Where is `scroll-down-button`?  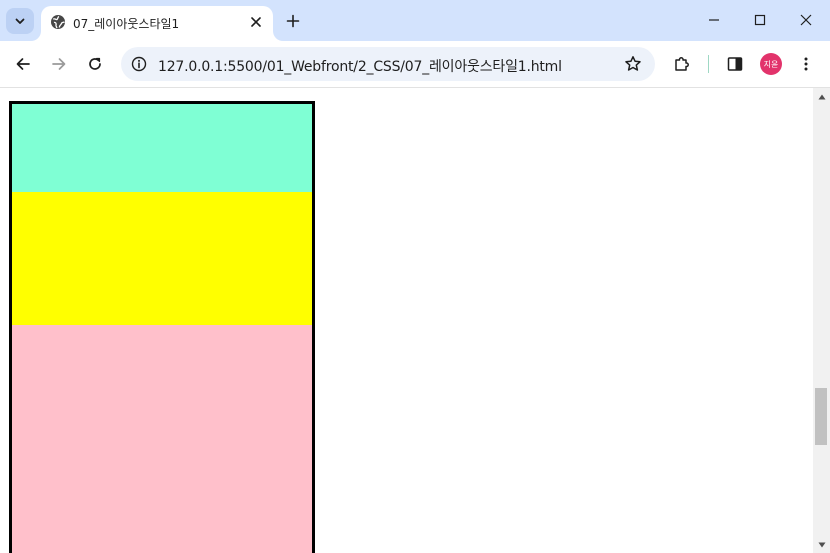
scroll-down-button is located at coordinates (821, 544).